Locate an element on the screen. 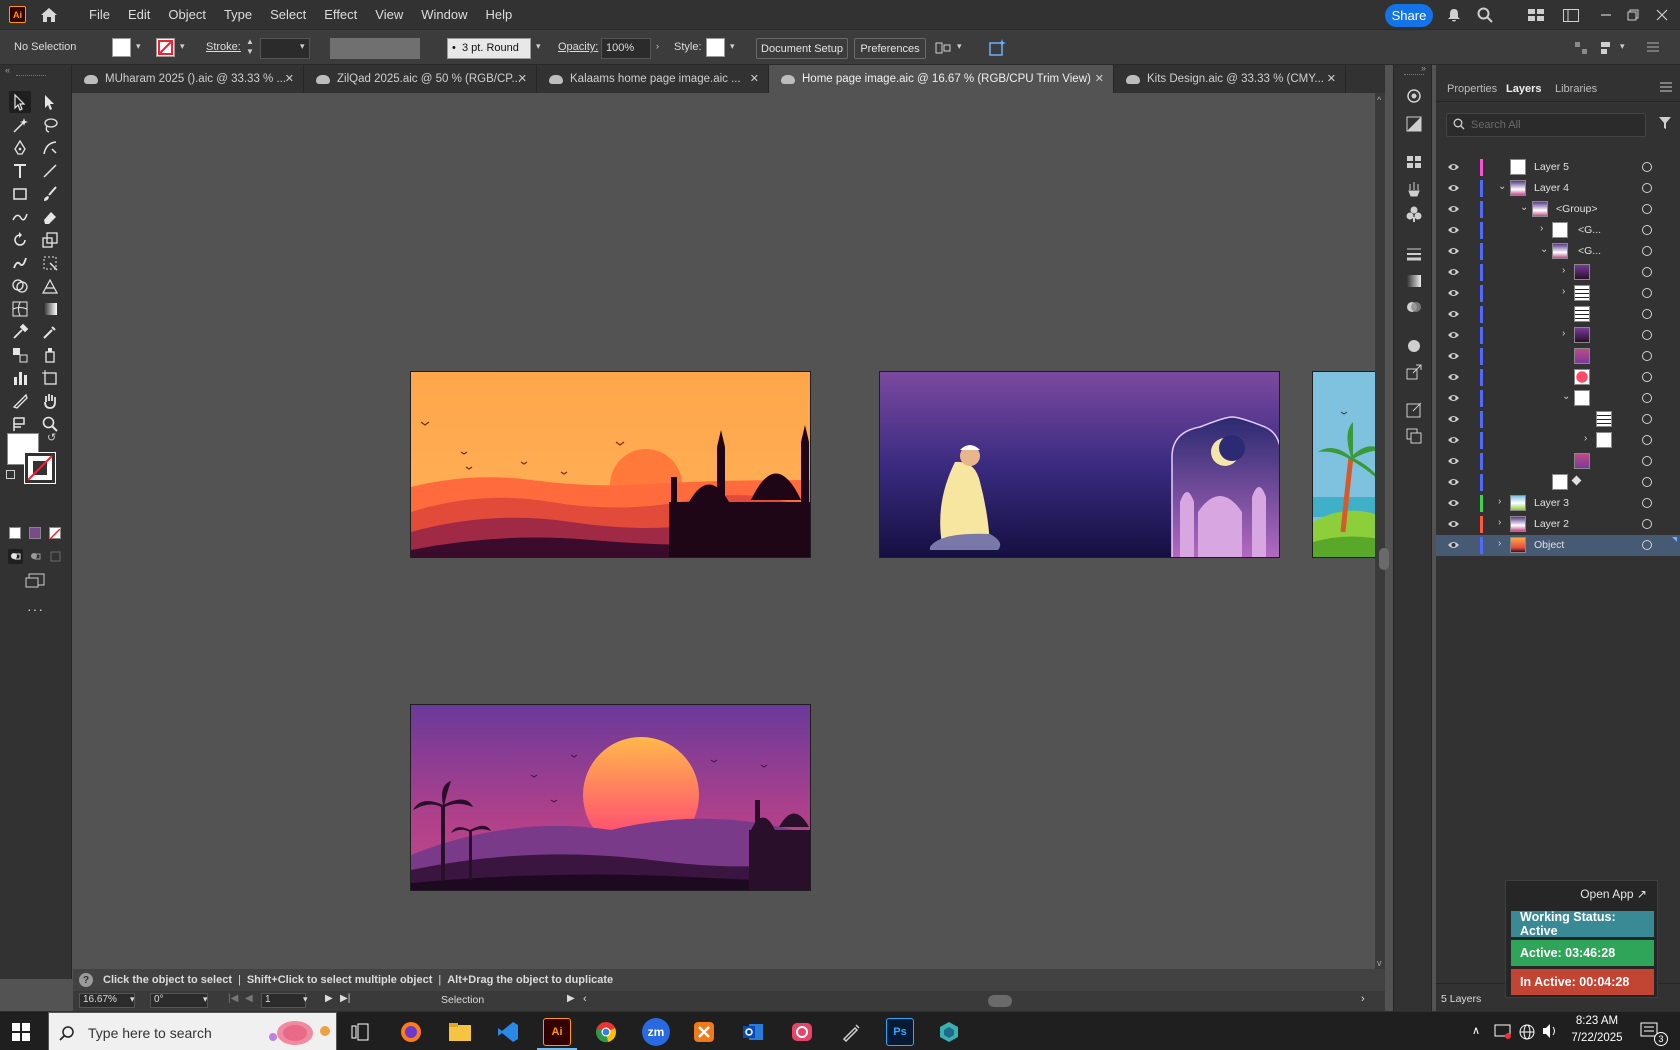  illustrator-taskbar-icon: Ai is located at coordinates (557, 1032).